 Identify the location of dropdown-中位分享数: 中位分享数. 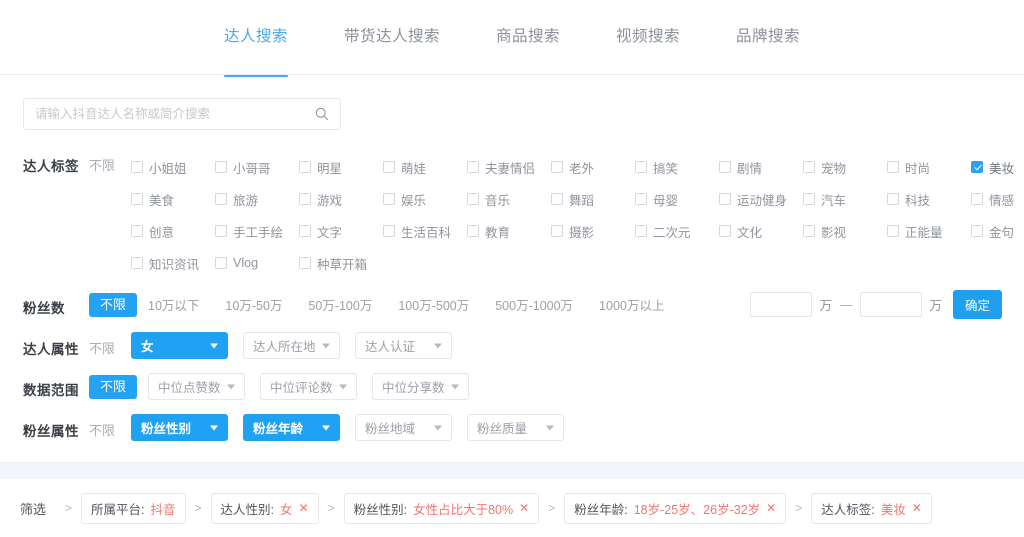
(421, 386).